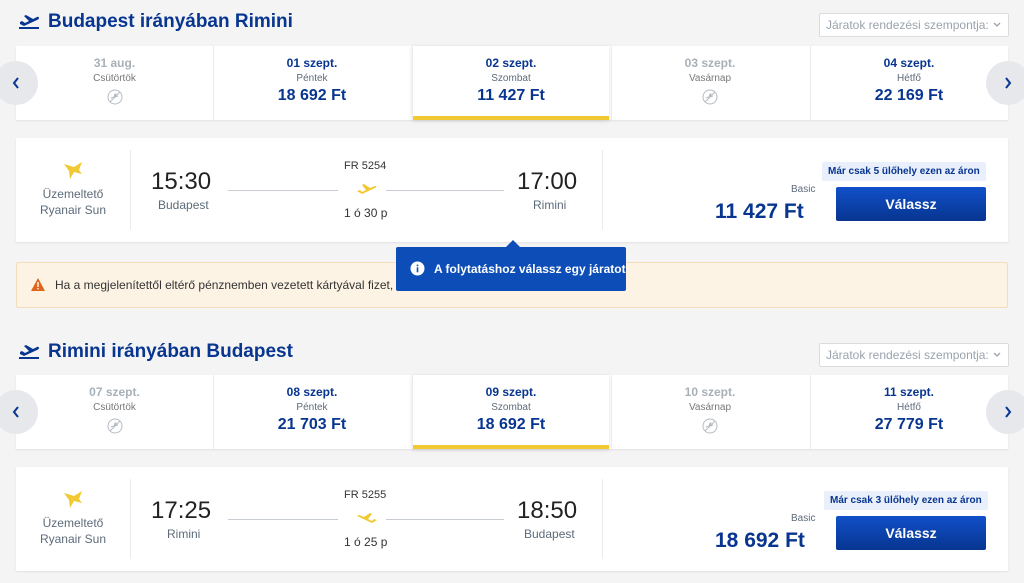 This screenshot has width=1024, height=583. Describe the element at coordinates (909, 63) in the screenshot. I see `date-label: 04 szept.` at that location.